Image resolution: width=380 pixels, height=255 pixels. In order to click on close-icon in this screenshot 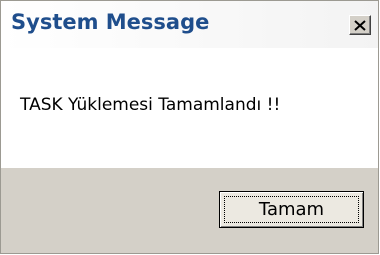, I will do `click(360, 25)`.